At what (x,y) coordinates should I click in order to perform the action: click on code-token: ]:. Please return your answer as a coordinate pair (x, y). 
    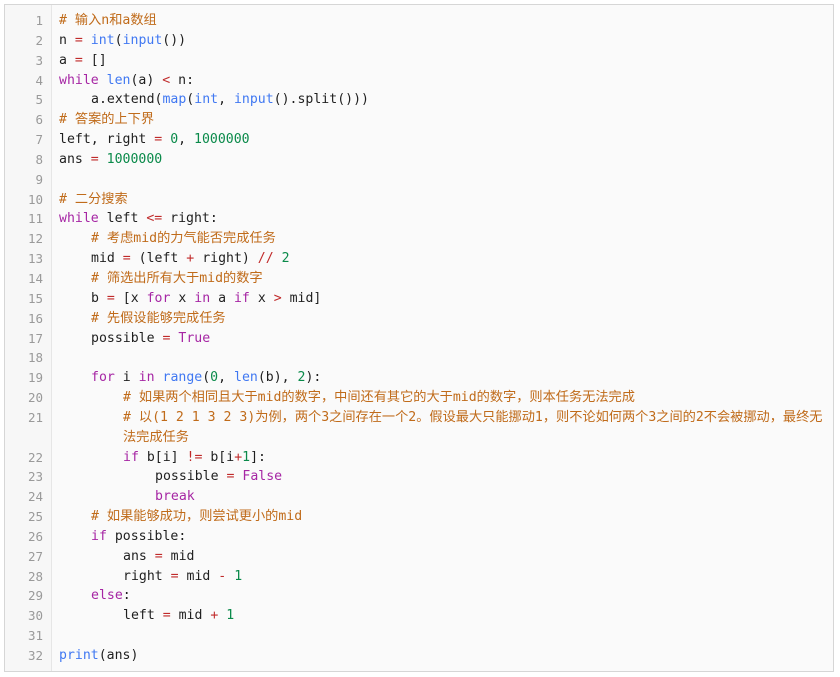
    Looking at the image, I should click on (258, 457).